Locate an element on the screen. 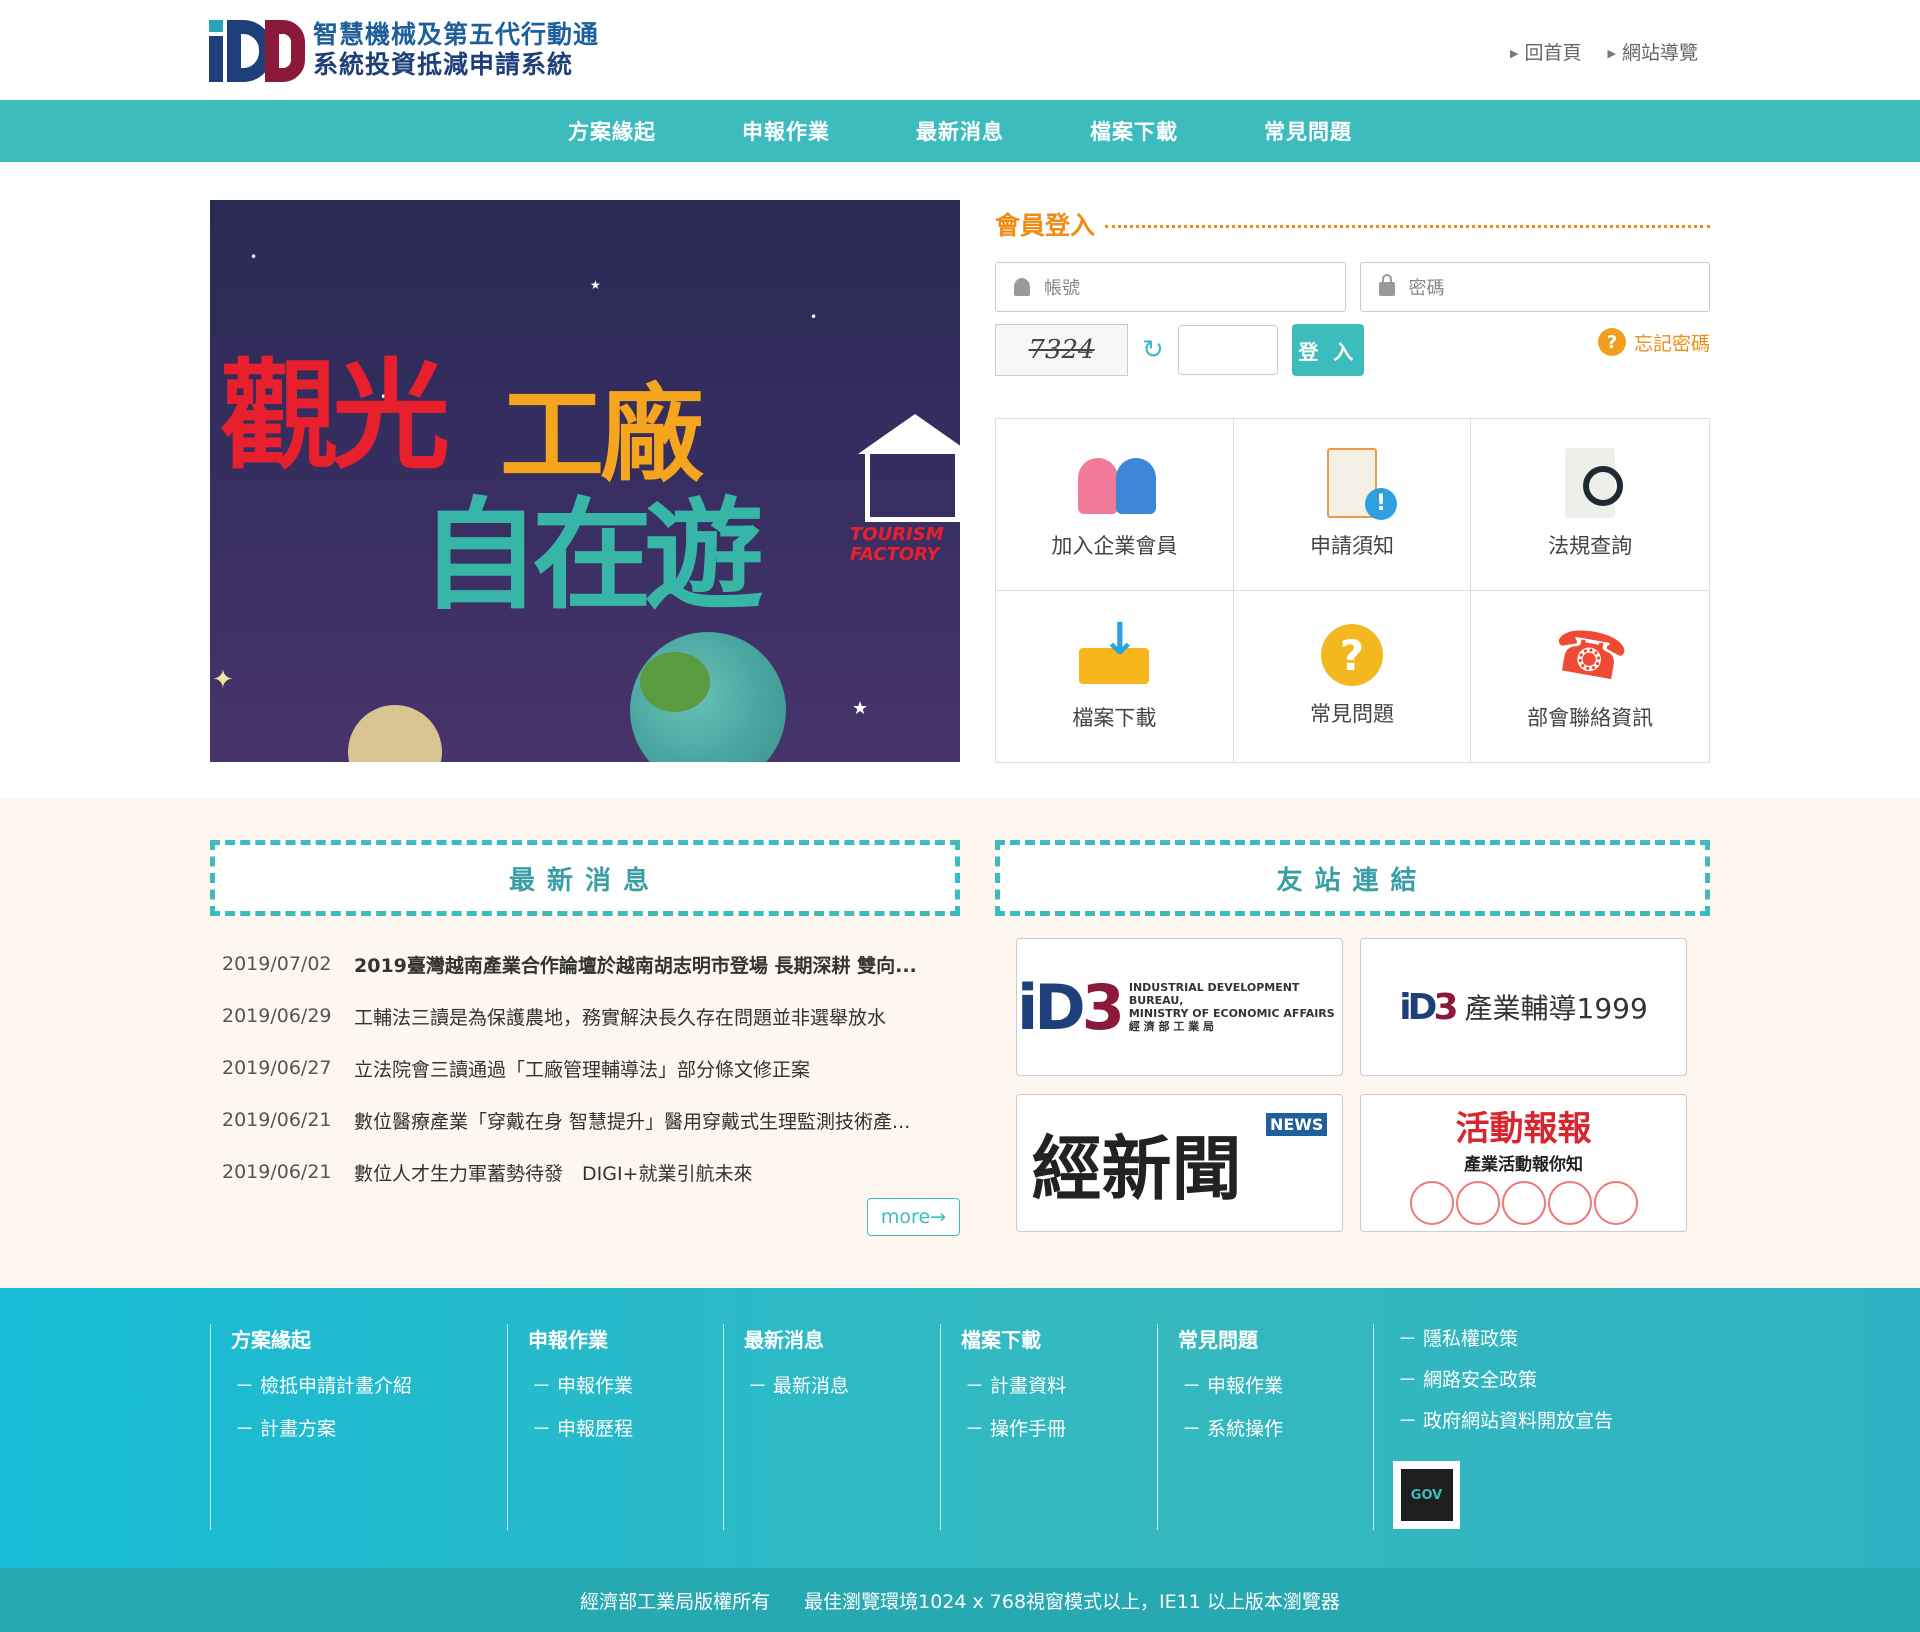 This screenshot has height=1632, width=1920. quick-link-label: 法規查詢 is located at coordinates (1590, 546).